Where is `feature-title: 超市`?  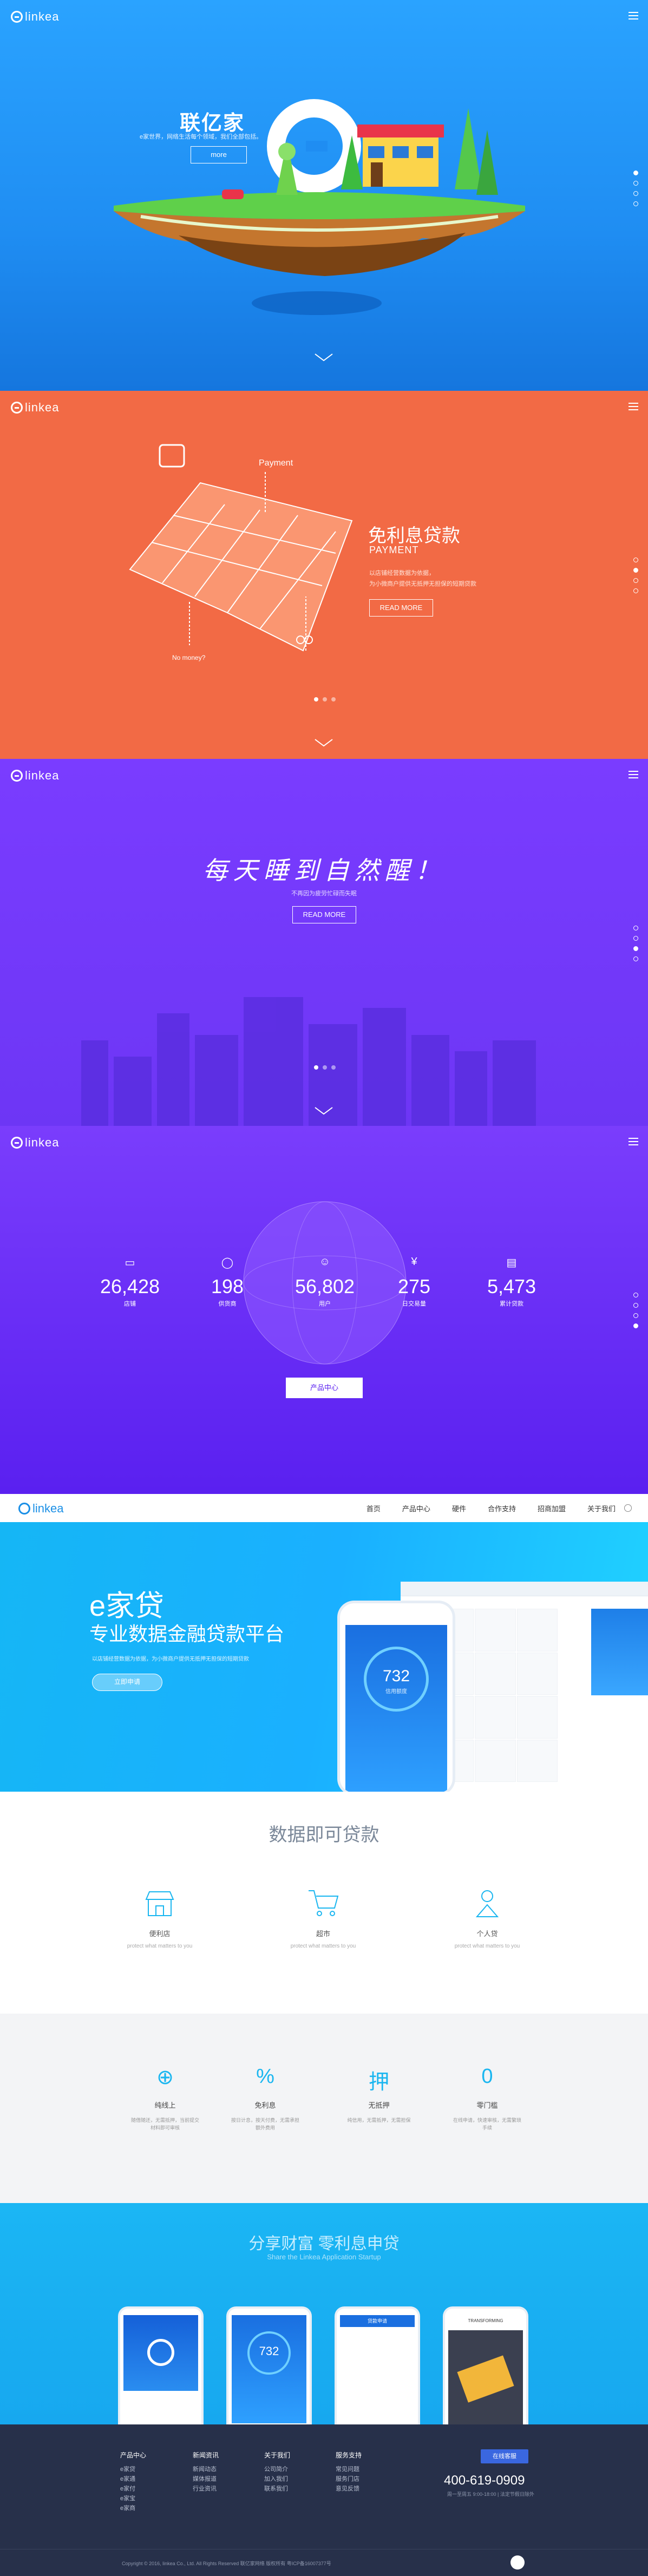 feature-title: 超市 is located at coordinates (323, 1934).